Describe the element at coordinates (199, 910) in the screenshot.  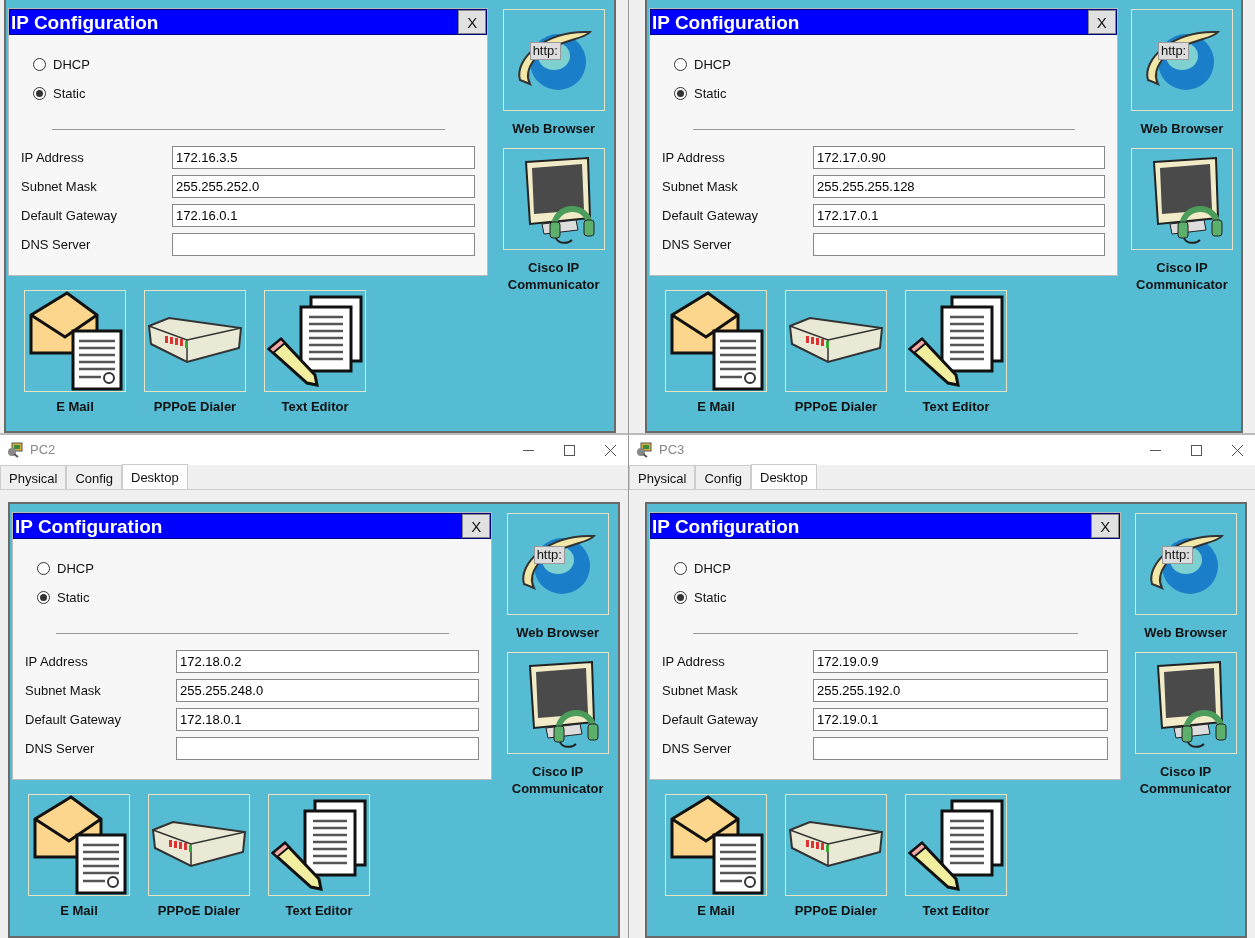
I see `app-label: PPPoE Dialer` at that location.